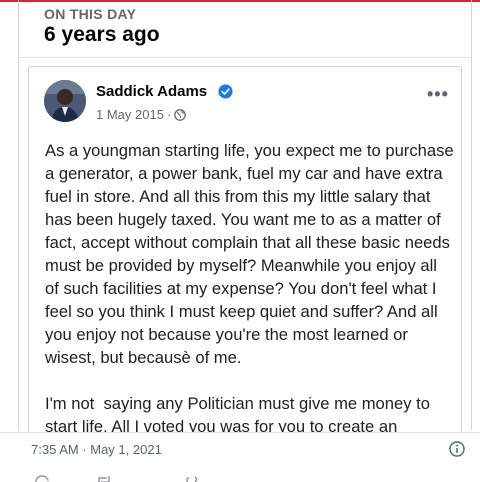 Image resolution: width=480 pixels, height=482 pixels. What do you see at coordinates (96, 449) in the screenshot?
I see `tweet-timestamp: 7:35 AM · May 1, 2021` at bounding box center [96, 449].